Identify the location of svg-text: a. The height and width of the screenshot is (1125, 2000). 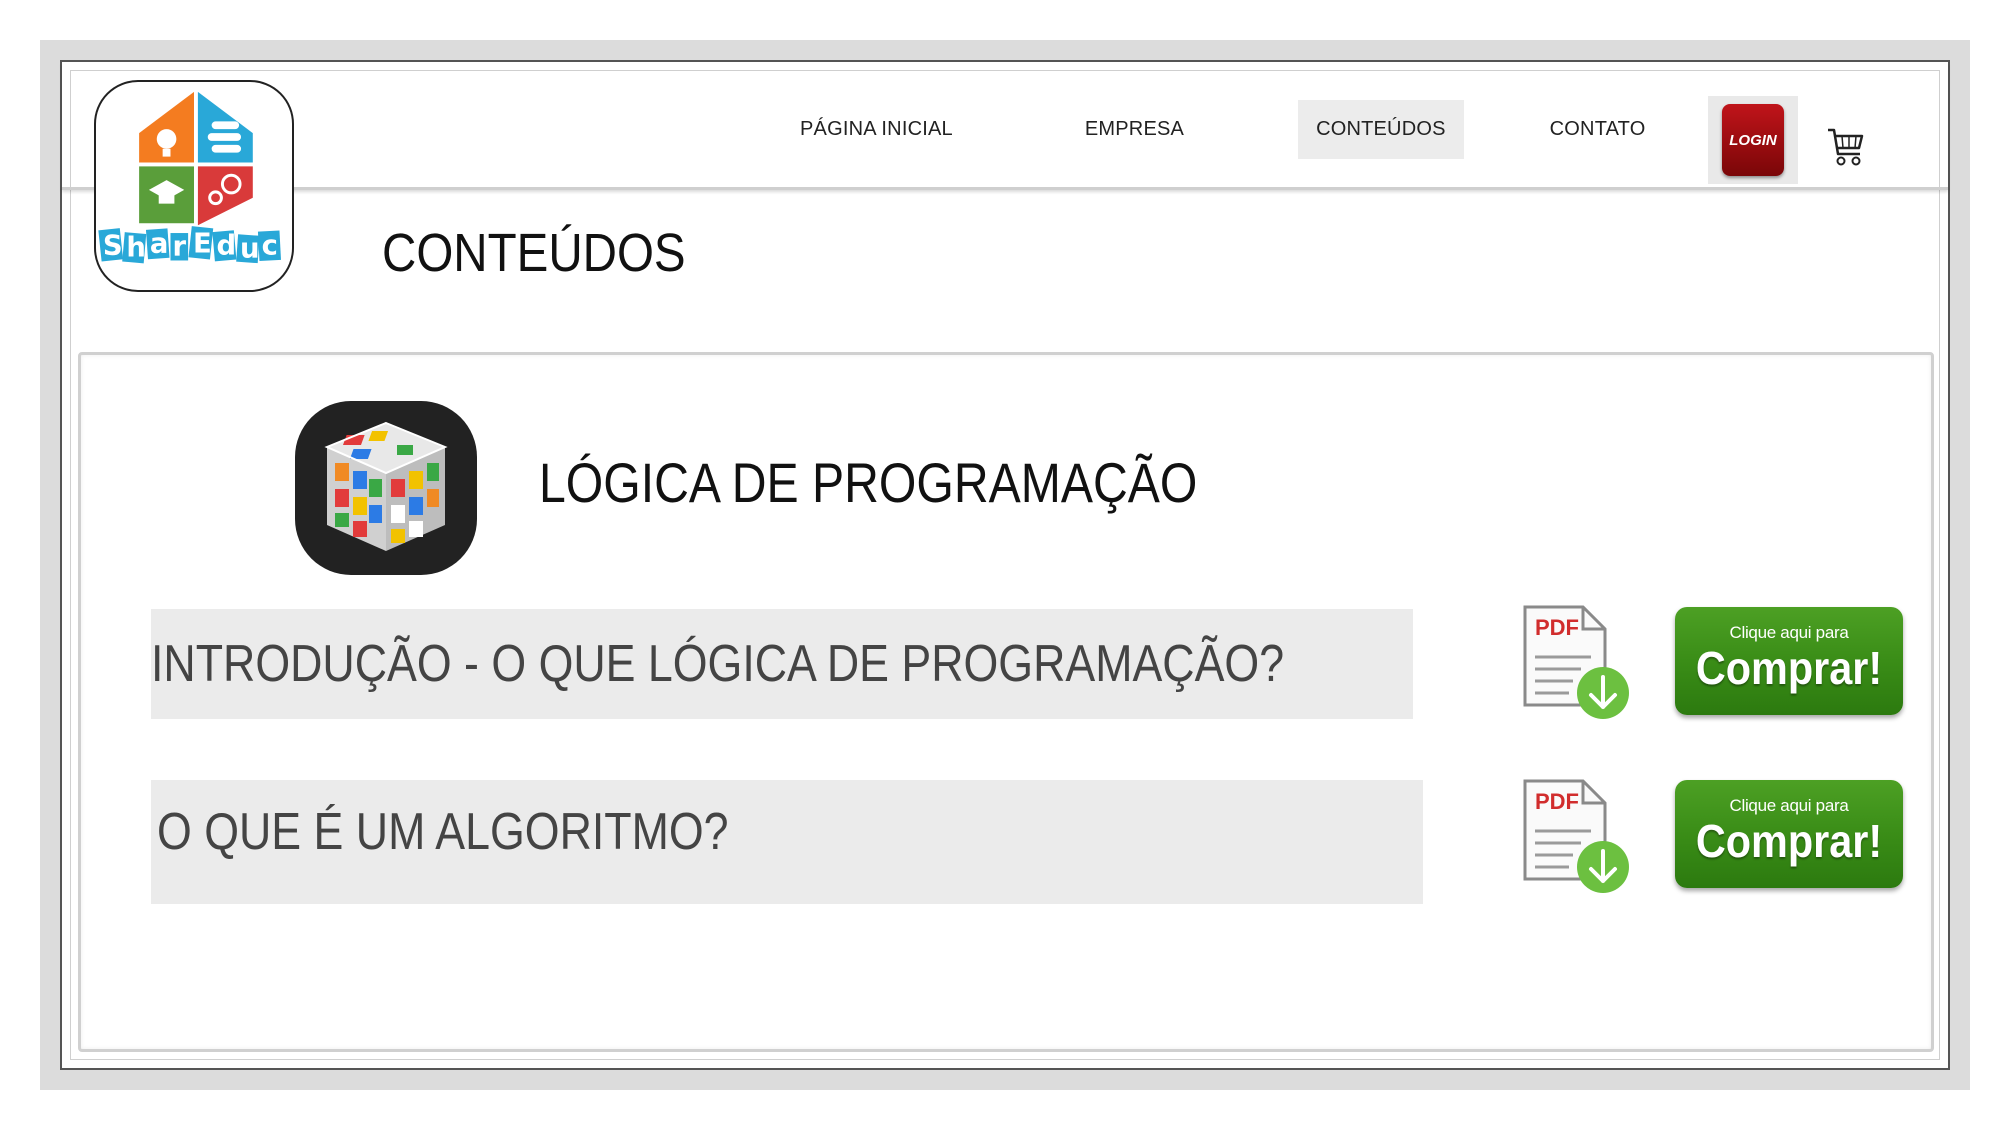
(159, 244).